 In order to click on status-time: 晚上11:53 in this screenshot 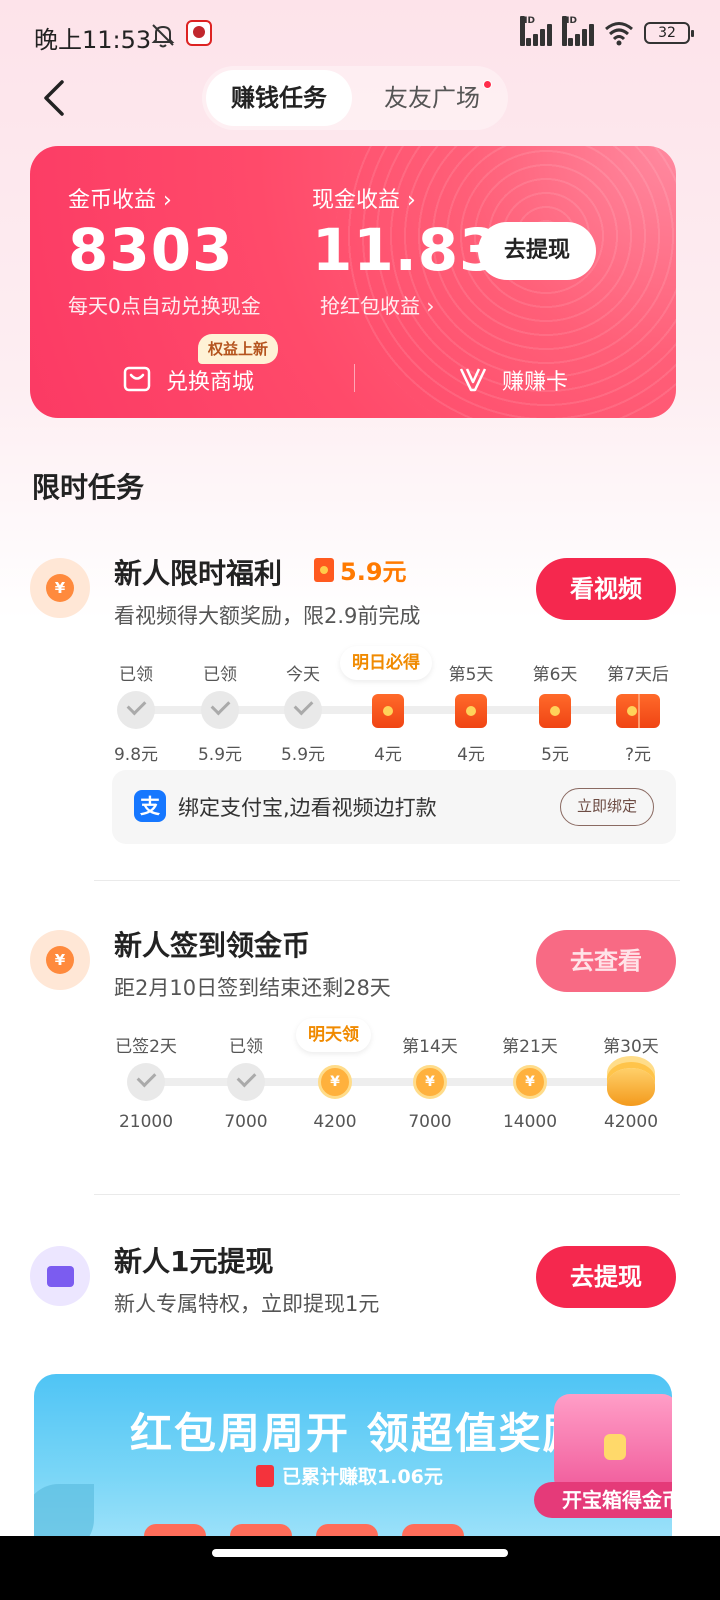, I will do `click(93, 40)`.